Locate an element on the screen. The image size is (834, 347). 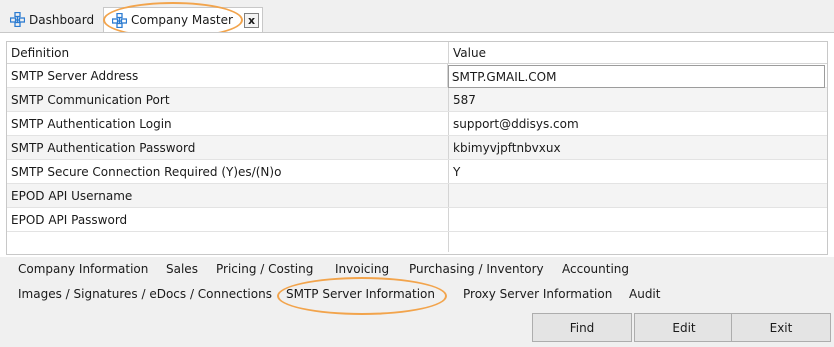
column-header-value: Value is located at coordinates (638, 52).